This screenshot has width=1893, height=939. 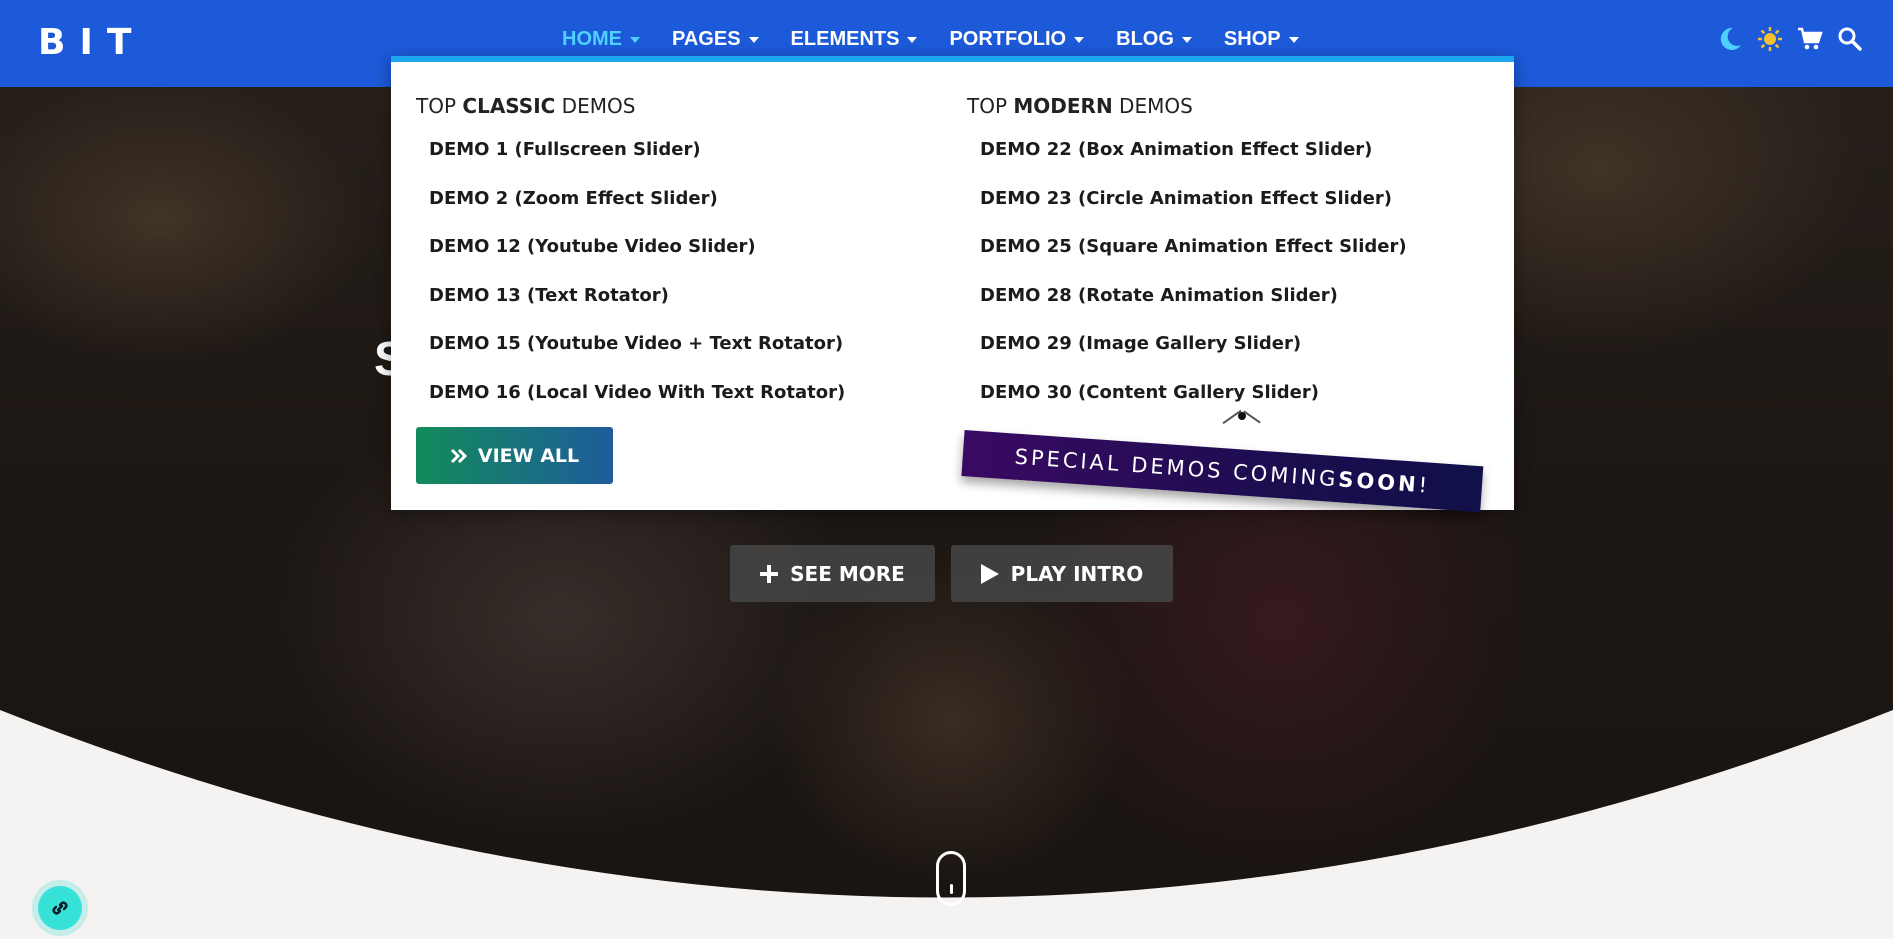 I want to click on view-all-button: VIEW ALL, so click(x=514, y=455).